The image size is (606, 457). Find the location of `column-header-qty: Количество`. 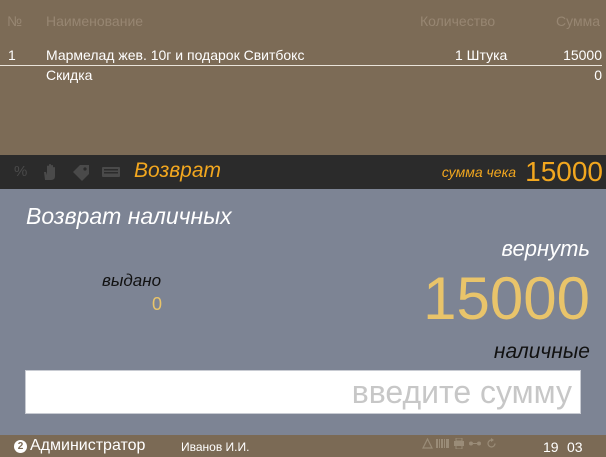

column-header-qty: Количество is located at coordinates (458, 21).